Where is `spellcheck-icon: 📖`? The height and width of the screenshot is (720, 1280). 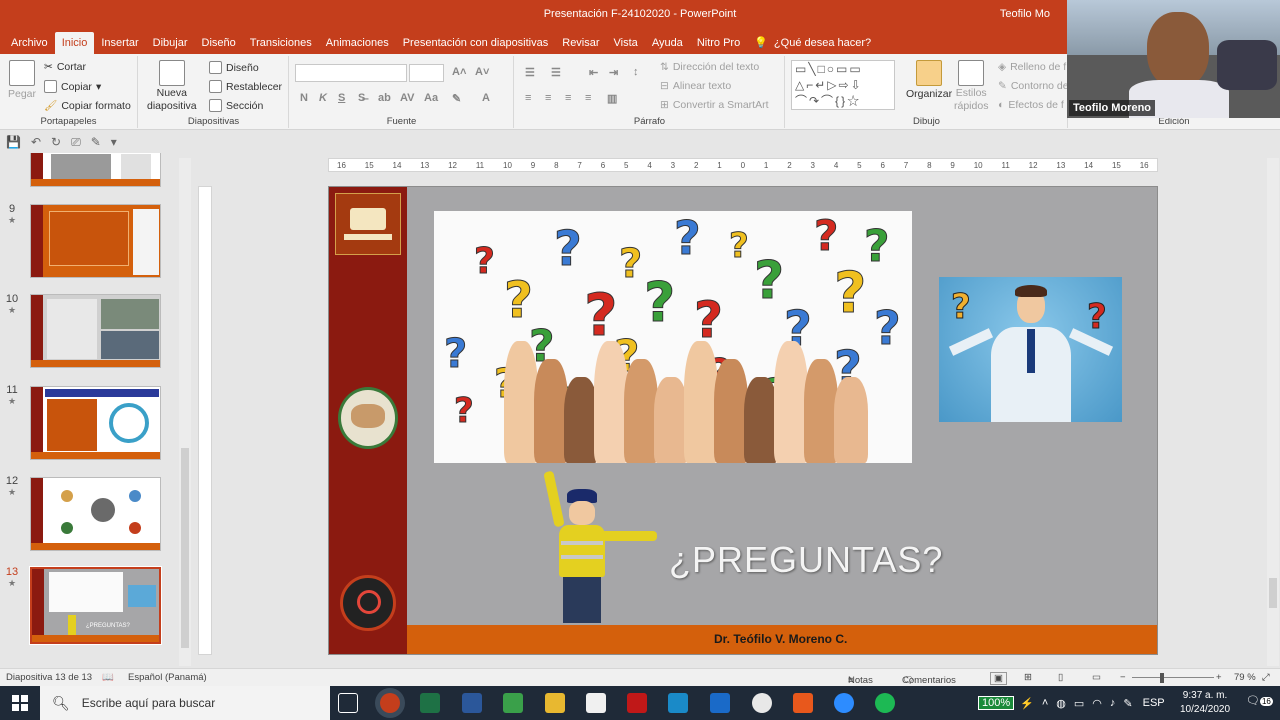
spellcheck-icon: 📖 is located at coordinates (108, 677).